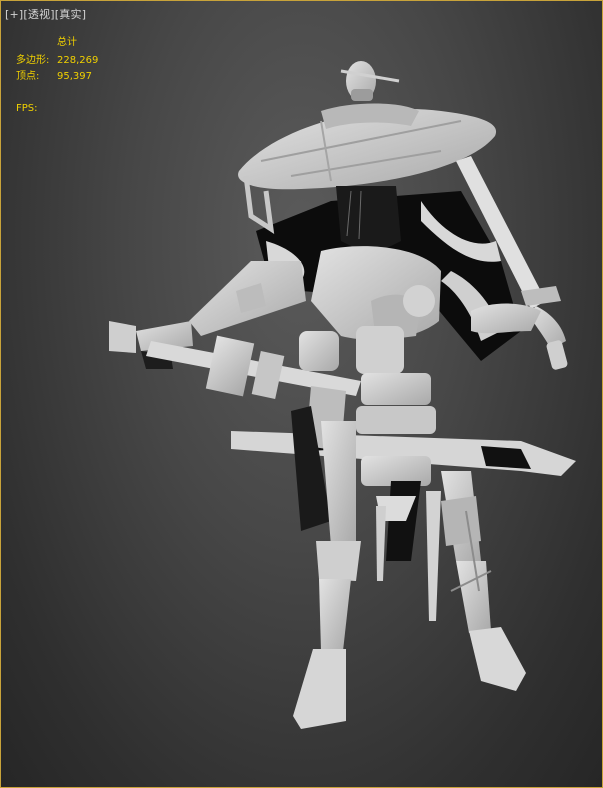  Describe the element at coordinates (366, 473) in the screenshot. I see `belt-gear` at that location.